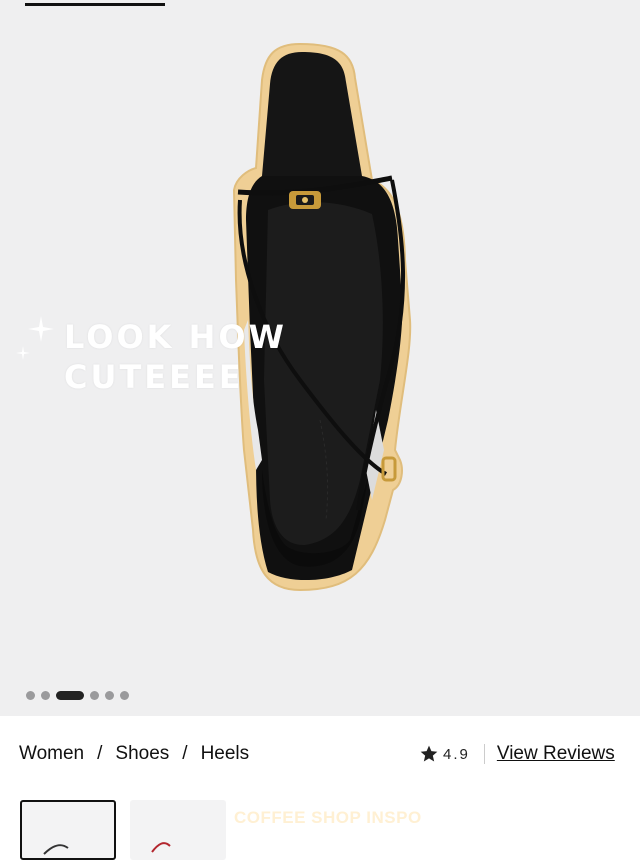 This screenshot has width=640, height=860. Describe the element at coordinates (225, 754) in the screenshot. I see `breadcrumb-heels: Heels` at that location.